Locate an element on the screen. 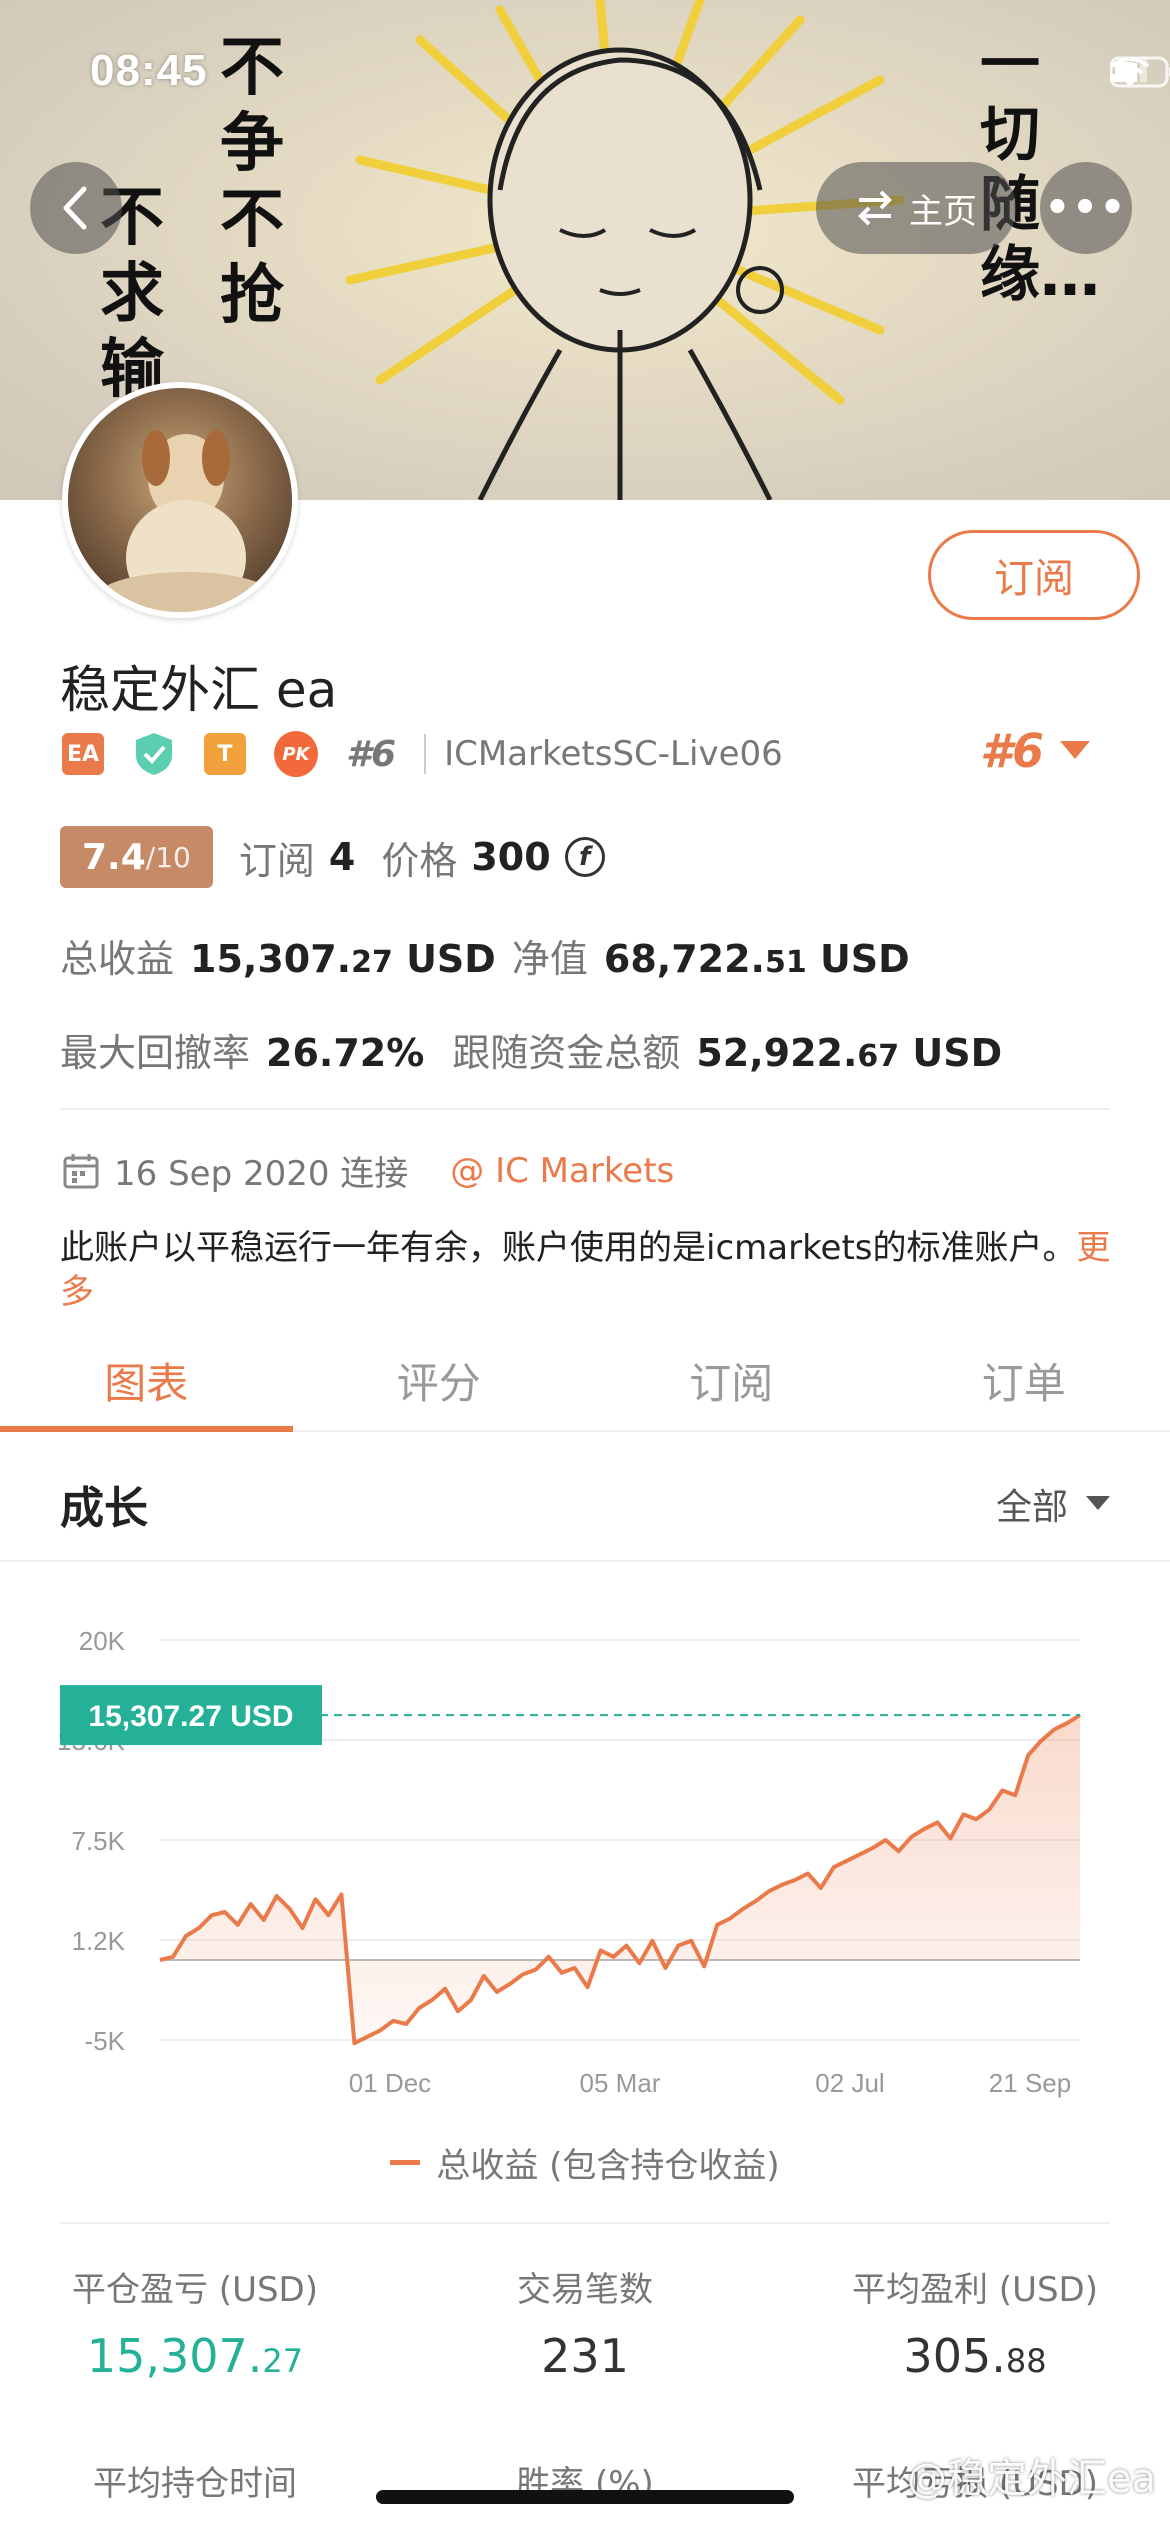 The image size is (1170, 2532). subs-value: 4 is located at coordinates (342, 857).